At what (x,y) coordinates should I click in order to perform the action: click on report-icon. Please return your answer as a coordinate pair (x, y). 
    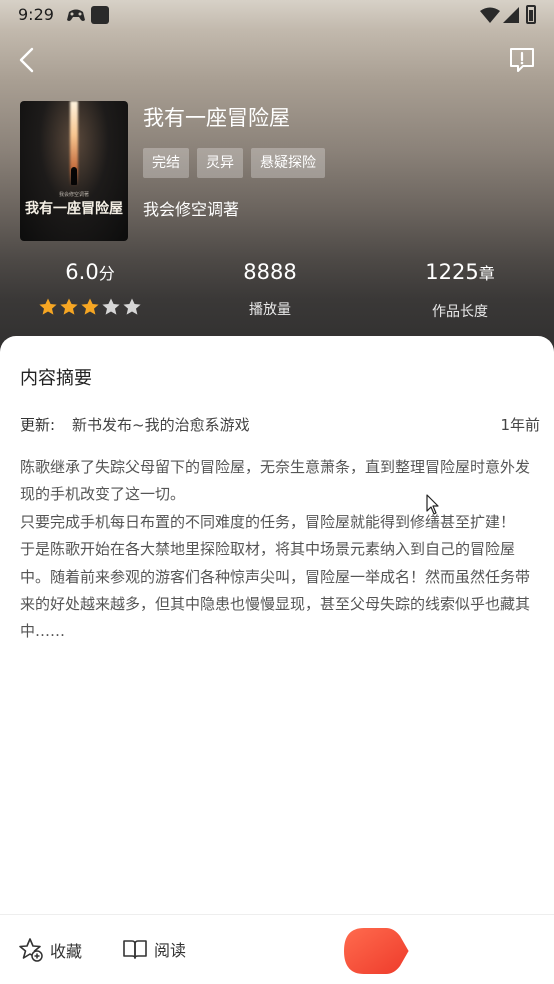
    Looking at the image, I should click on (522, 60).